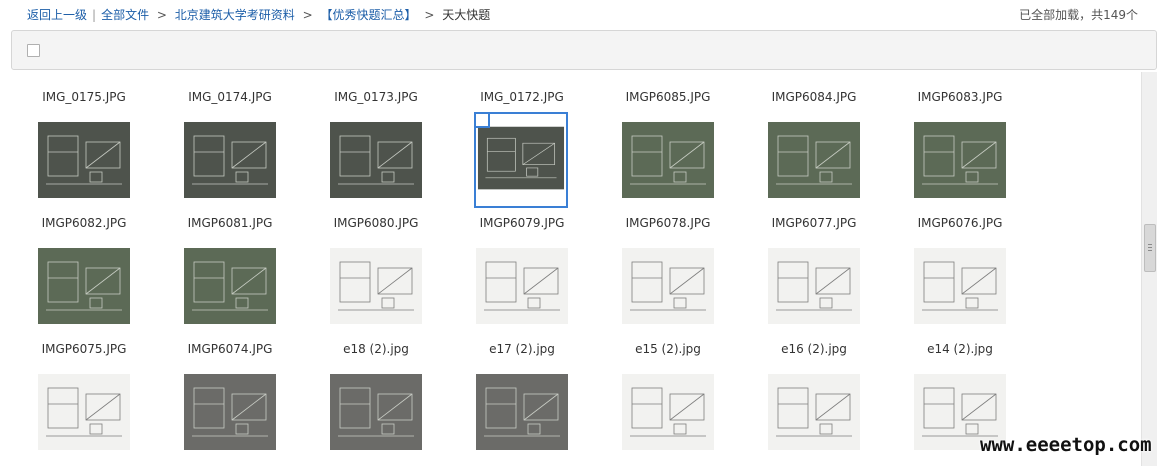 The height and width of the screenshot is (466, 1158). What do you see at coordinates (1078, 15) in the screenshot?
I see `loaded-count-status: 已全部加载，共149个` at bounding box center [1078, 15].